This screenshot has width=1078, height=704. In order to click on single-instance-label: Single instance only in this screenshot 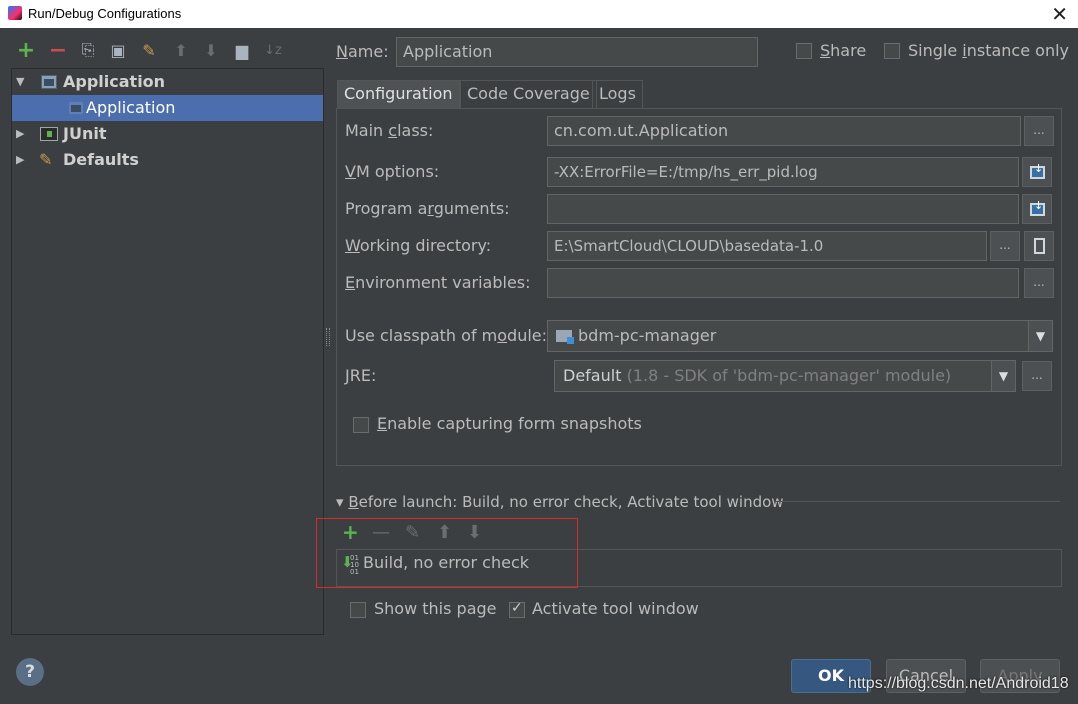, I will do `click(988, 50)`.